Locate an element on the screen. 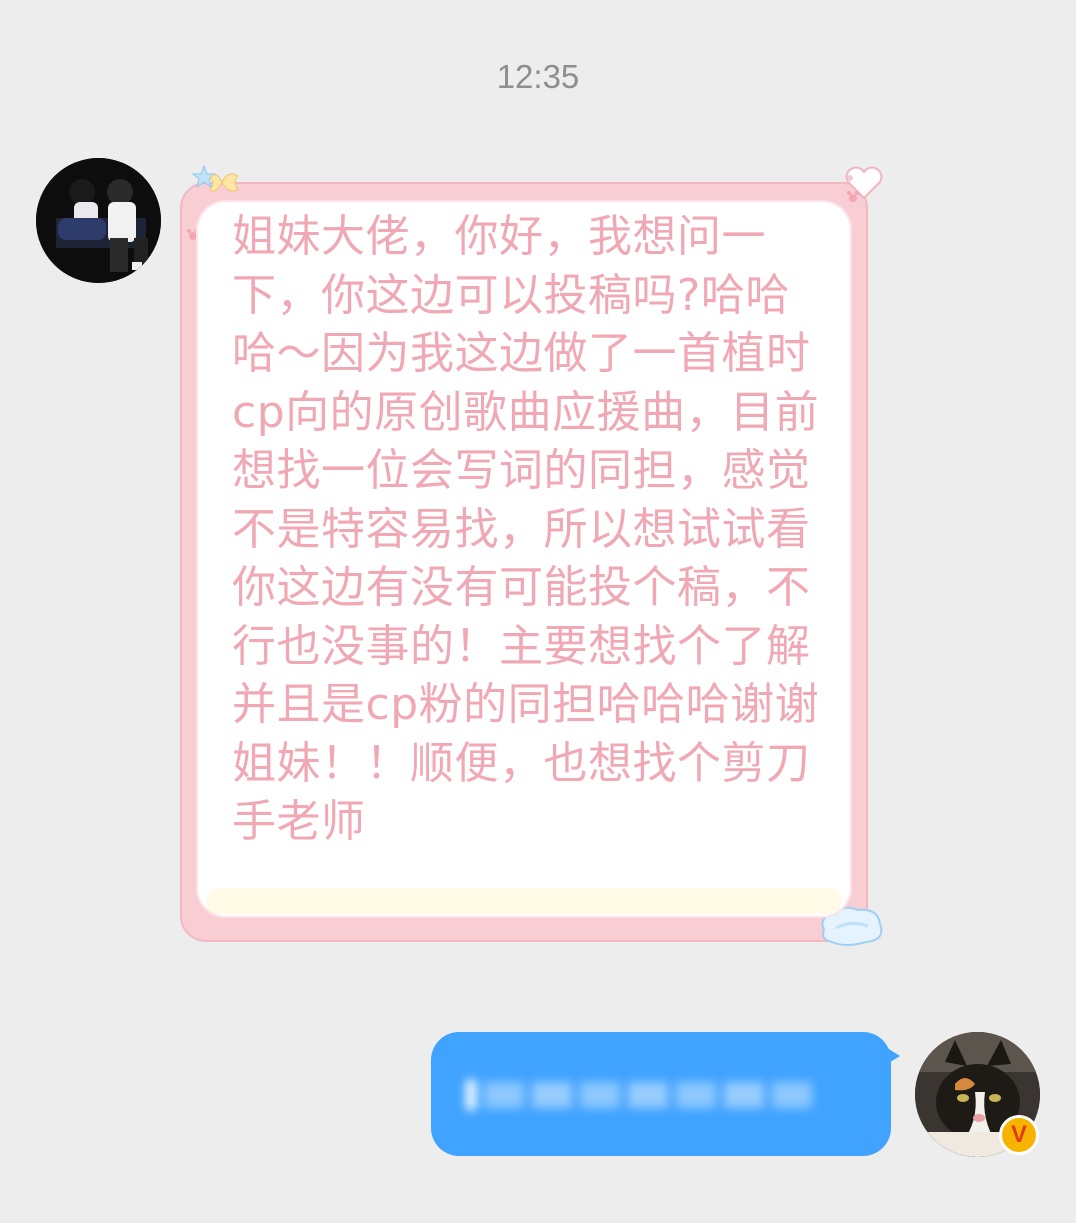 This screenshot has width=1076, height=1223. bubble-bottom-highlight is located at coordinates (524, 901).